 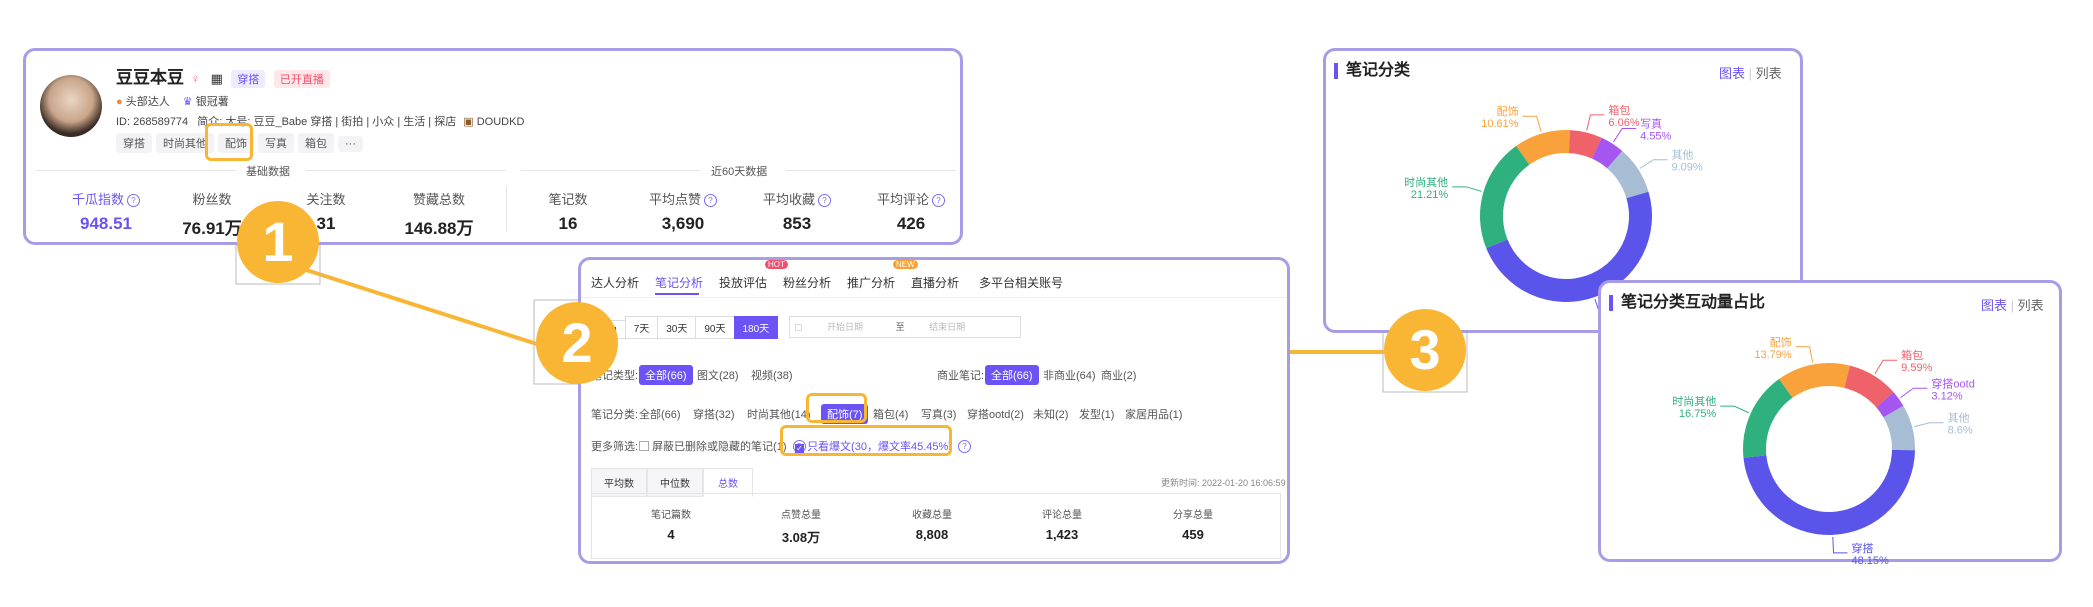 I want to click on level-rank: 银冠薯, so click(x=212, y=102).